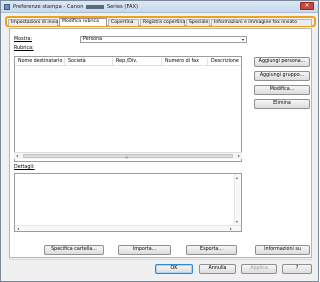 The height and width of the screenshot is (282, 320). What do you see at coordinates (48, 7) in the screenshot?
I see `window-title-prefix: Preferenze stampa - Canon` at bounding box center [48, 7].